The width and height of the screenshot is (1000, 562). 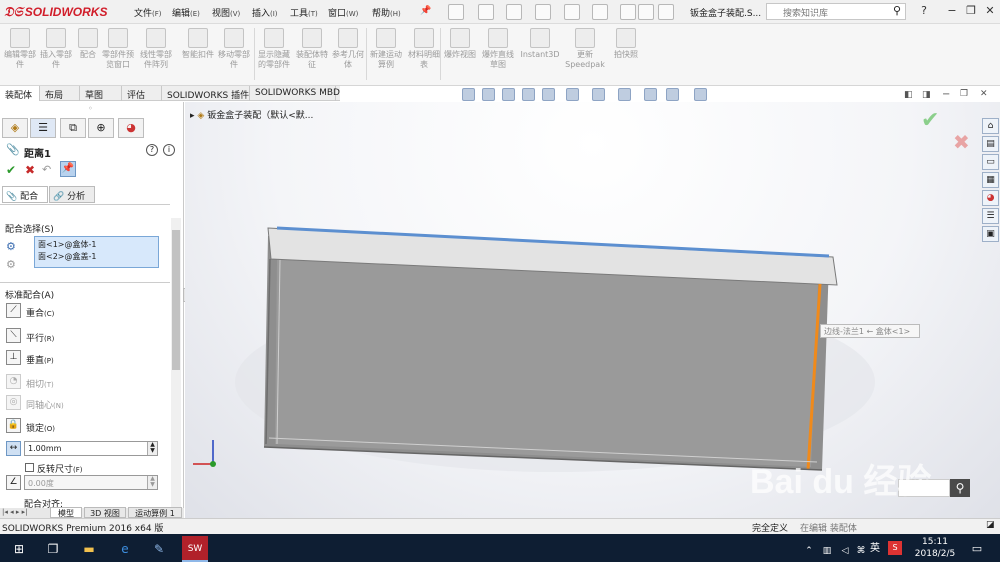 What do you see at coordinates (13, 482) in the screenshot?
I see `angle-mate-icon: ∠` at bounding box center [13, 482].